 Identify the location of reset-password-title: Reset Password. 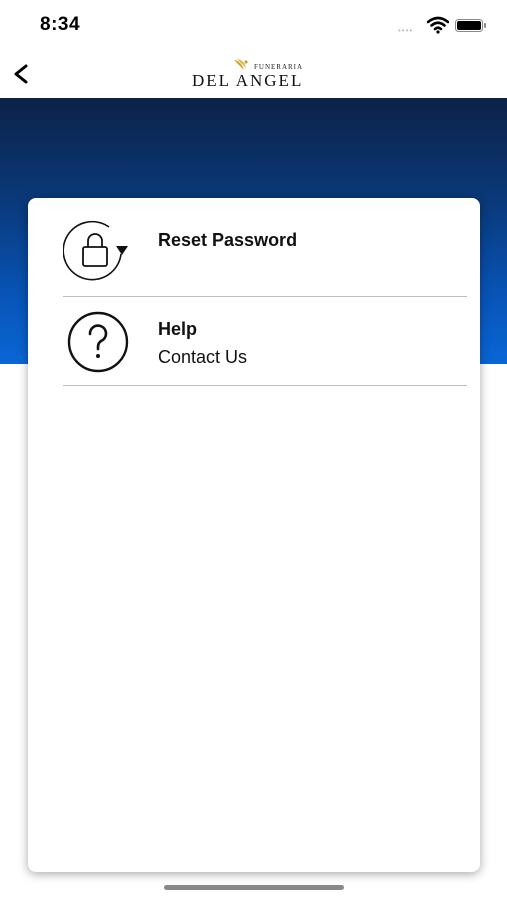
(228, 240).